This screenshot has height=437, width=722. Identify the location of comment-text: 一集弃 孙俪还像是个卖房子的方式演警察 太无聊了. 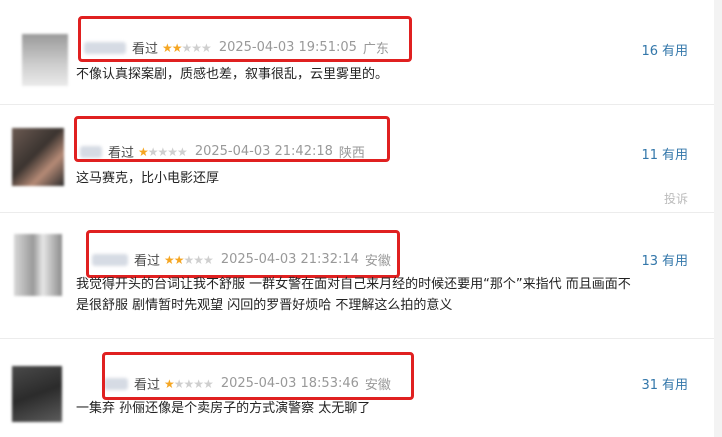
(223, 408).